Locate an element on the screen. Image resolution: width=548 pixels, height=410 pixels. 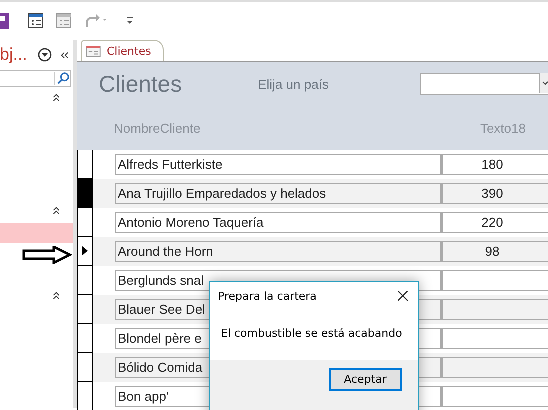
dialog-title: Prepara la cartera is located at coordinates (267, 296).